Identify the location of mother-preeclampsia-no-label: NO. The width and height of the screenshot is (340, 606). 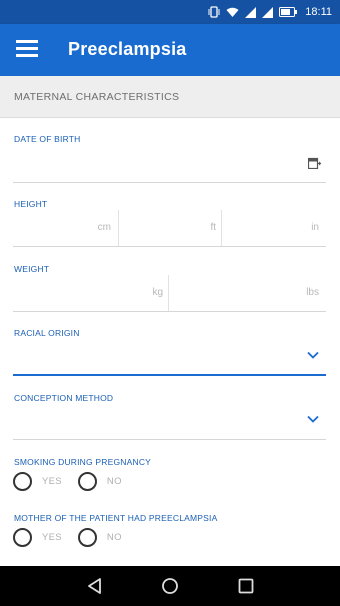
(114, 537).